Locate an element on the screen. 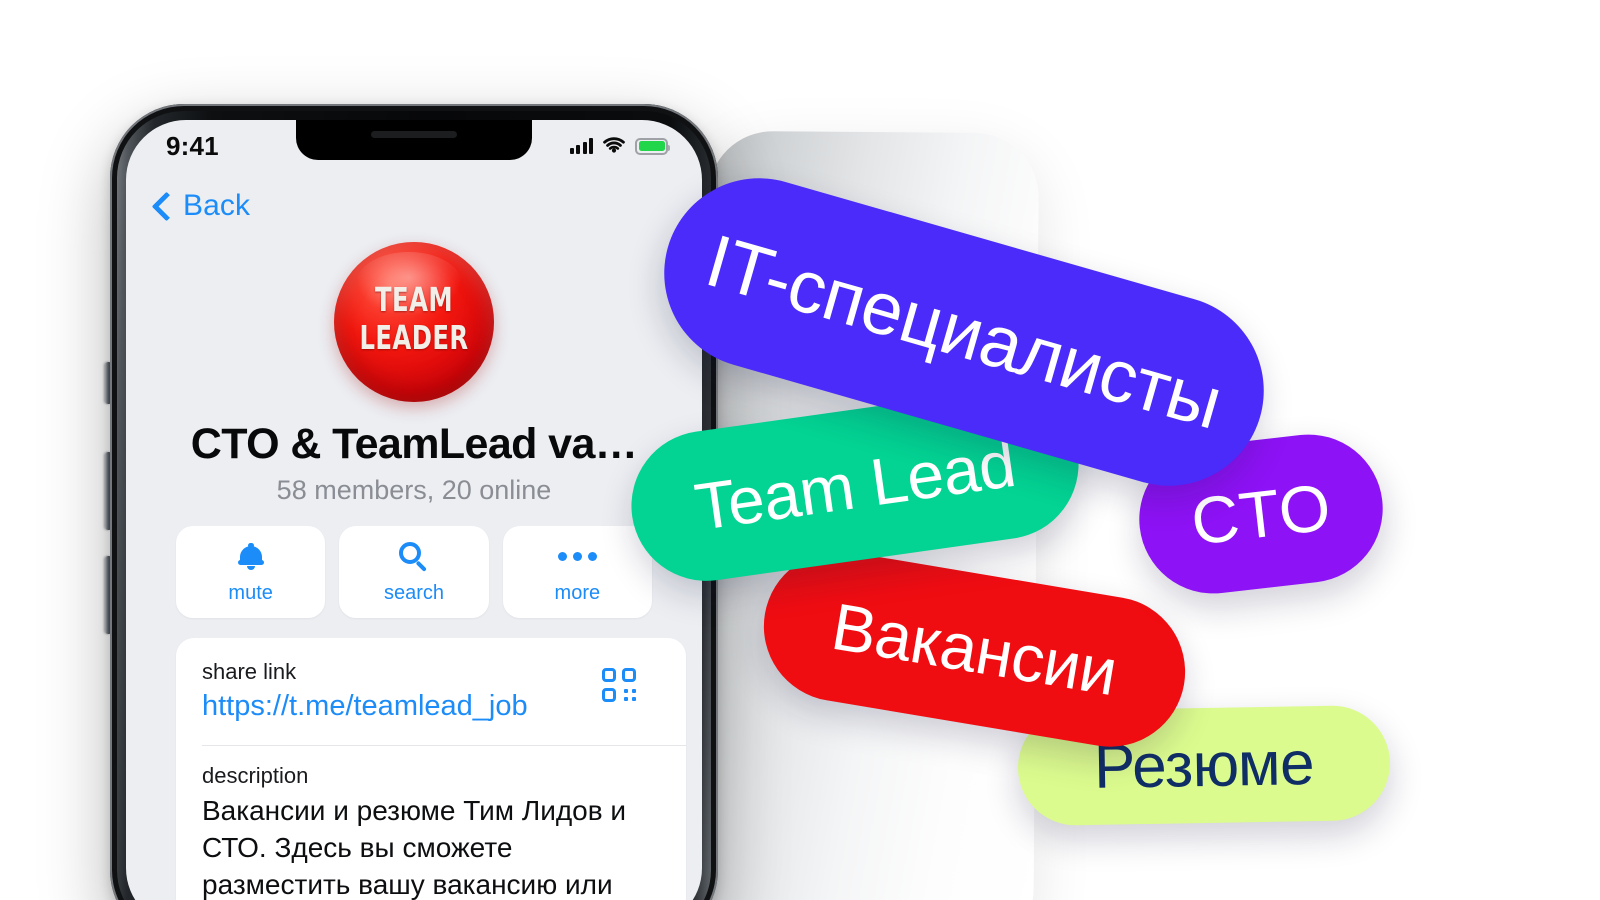 This screenshot has width=1600, height=900. search-button: search is located at coordinates (414, 572).